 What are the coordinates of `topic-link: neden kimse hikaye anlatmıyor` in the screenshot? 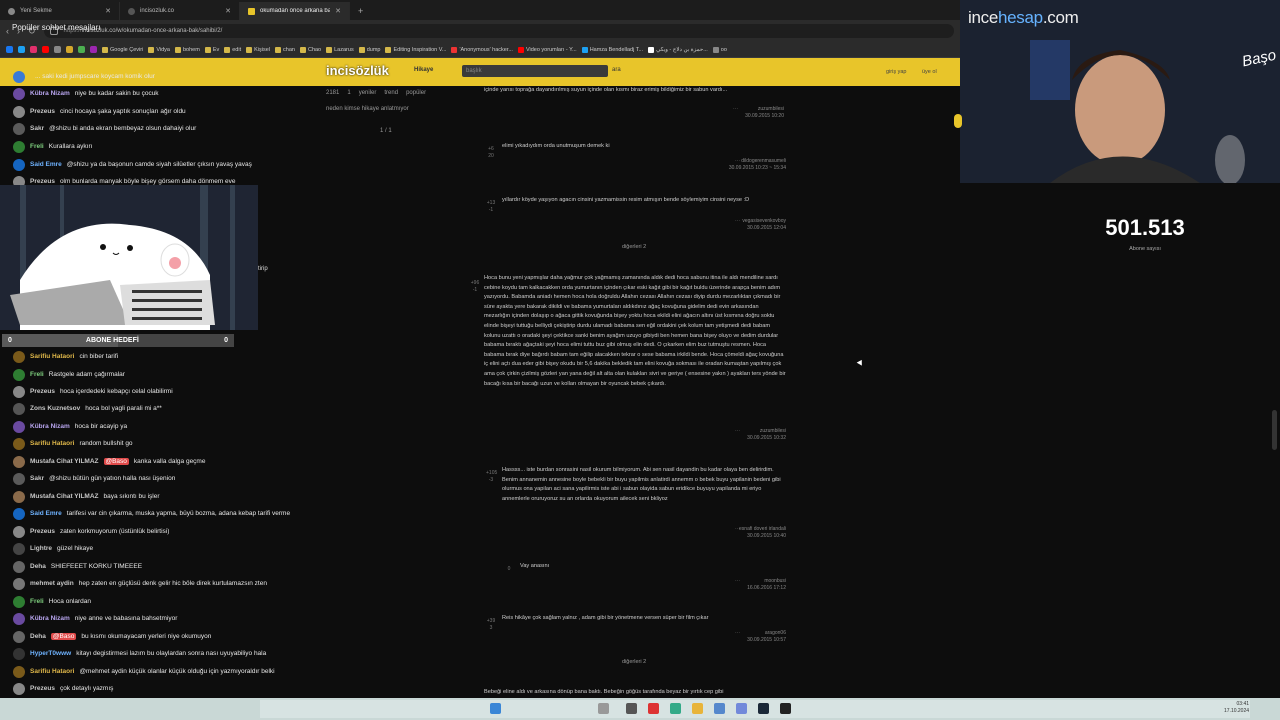 It's located at (391, 109).